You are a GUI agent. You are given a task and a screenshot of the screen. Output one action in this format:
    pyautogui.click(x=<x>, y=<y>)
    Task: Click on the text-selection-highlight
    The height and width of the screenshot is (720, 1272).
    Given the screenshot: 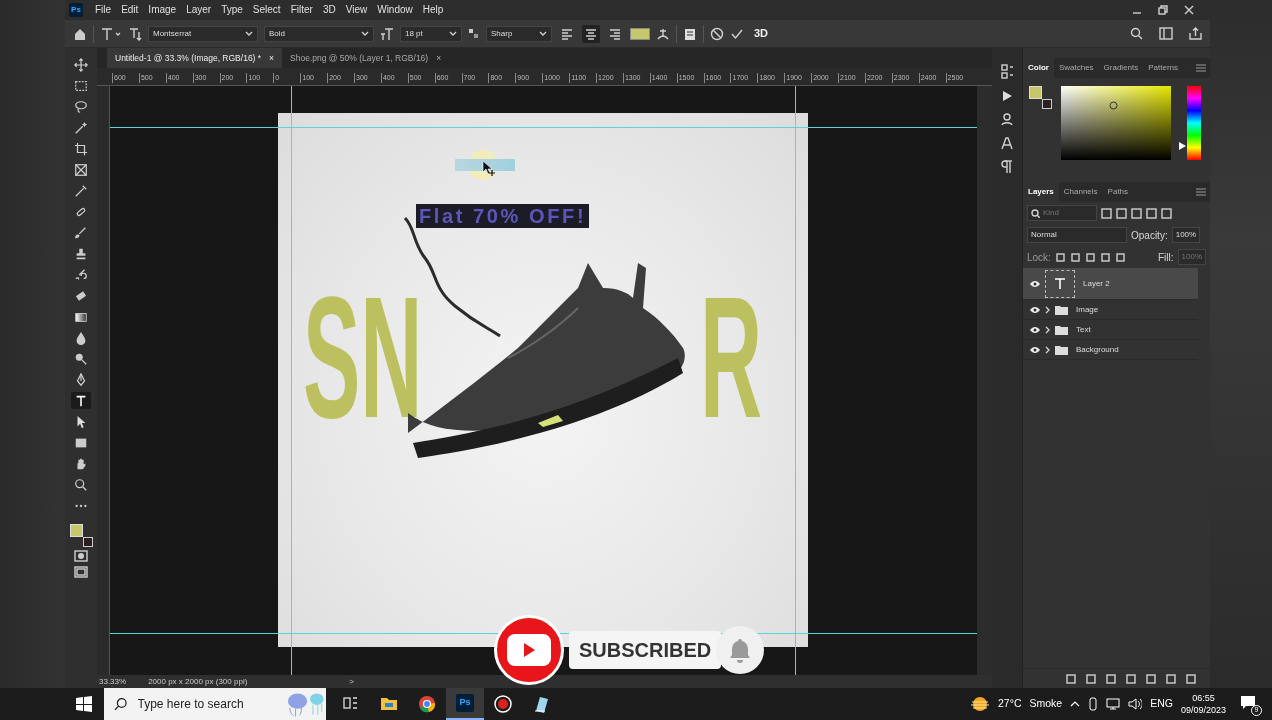 What is the action you would take?
    pyautogui.click(x=485, y=165)
    